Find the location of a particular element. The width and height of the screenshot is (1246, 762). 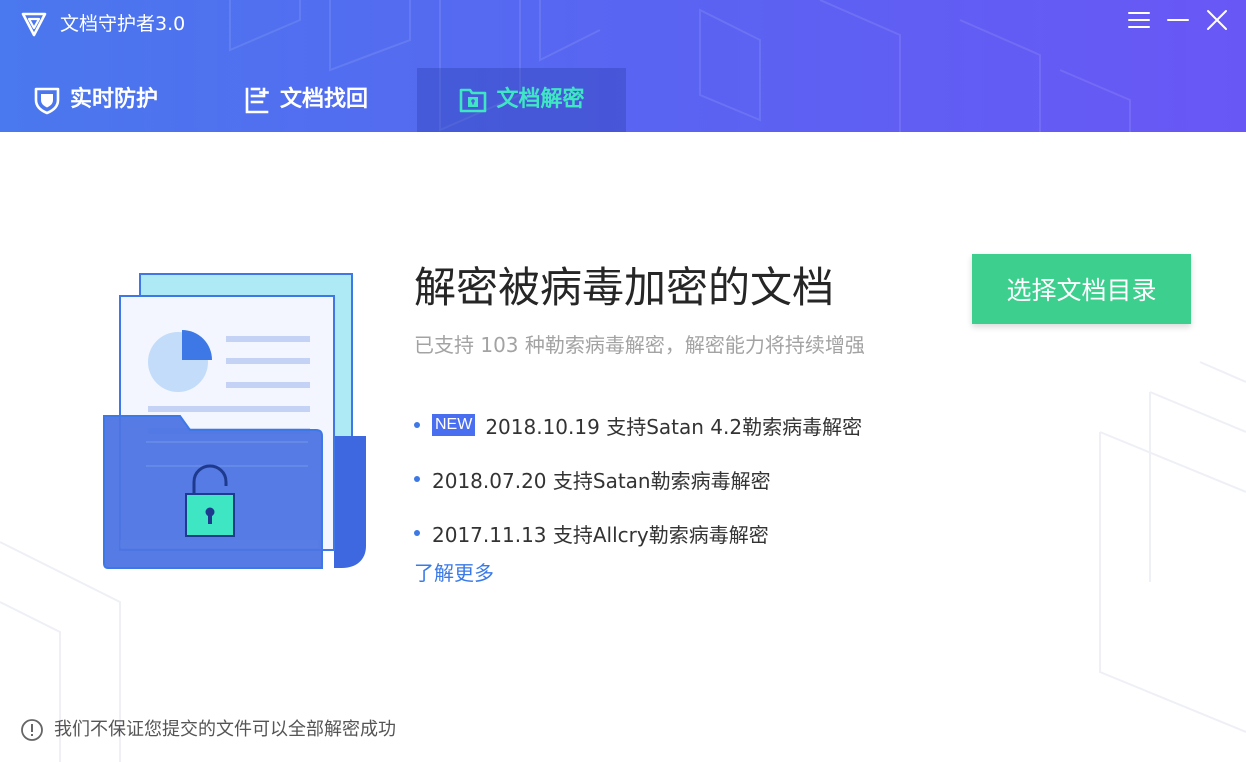

tab-label: 文档解密 is located at coordinates (540, 99).